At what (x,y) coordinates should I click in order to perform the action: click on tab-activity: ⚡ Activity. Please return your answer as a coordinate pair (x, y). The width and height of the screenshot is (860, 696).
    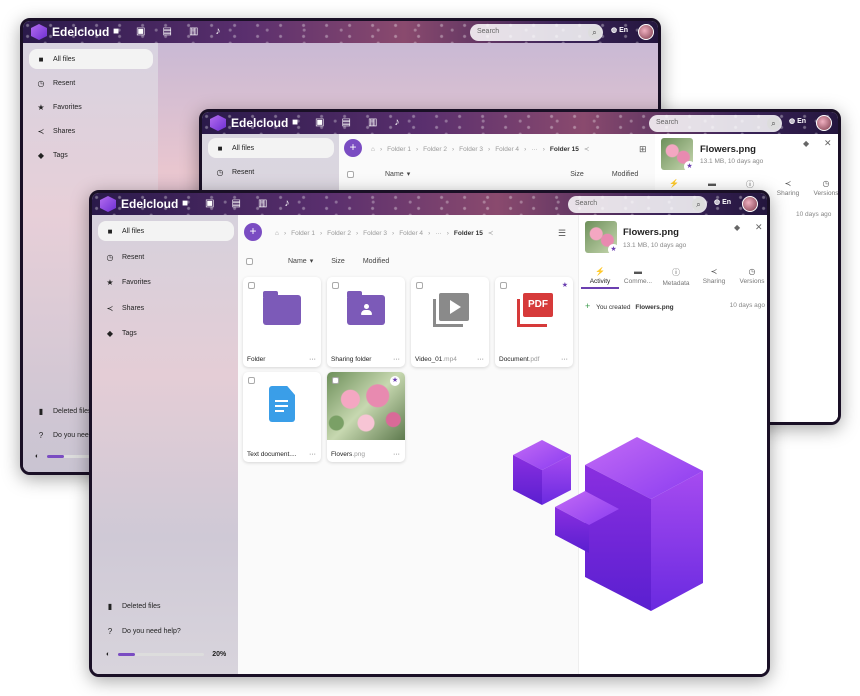
    Looking at the image, I should click on (600, 278).